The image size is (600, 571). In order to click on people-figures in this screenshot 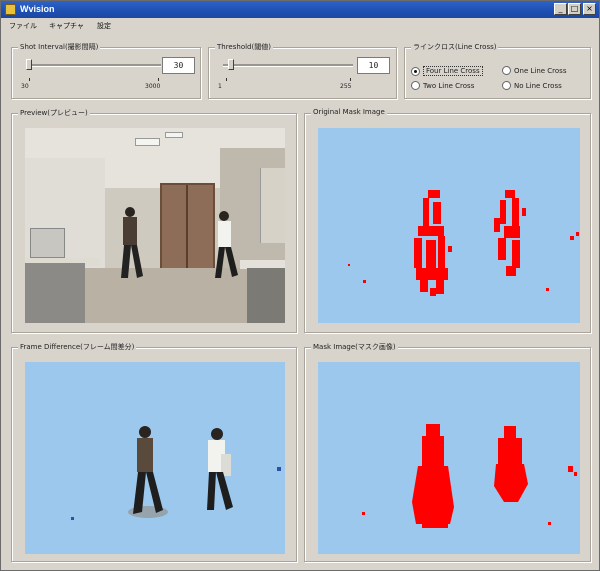, I will do `click(179, 242)`.